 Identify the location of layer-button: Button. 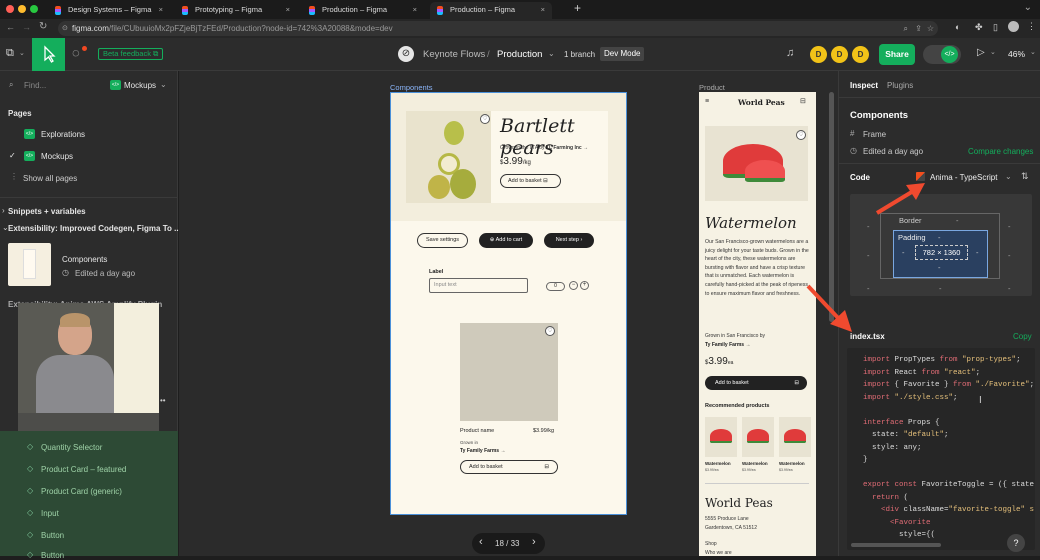
(52, 535).